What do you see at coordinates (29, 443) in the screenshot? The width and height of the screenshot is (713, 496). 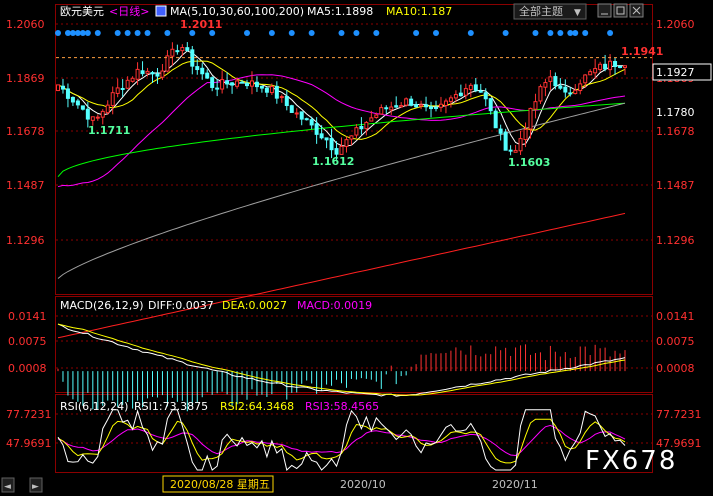 I see `rsi-y-tick-left: 47.9691` at bounding box center [29, 443].